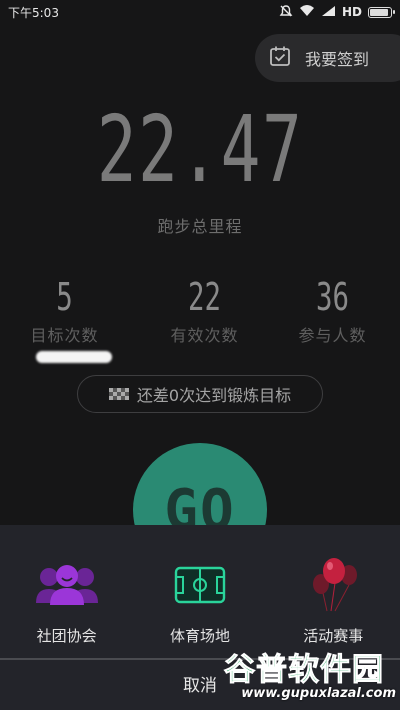 The height and width of the screenshot is (710, 400). I want to click on stat-participants: 36 参与人数, so click(332, 310).